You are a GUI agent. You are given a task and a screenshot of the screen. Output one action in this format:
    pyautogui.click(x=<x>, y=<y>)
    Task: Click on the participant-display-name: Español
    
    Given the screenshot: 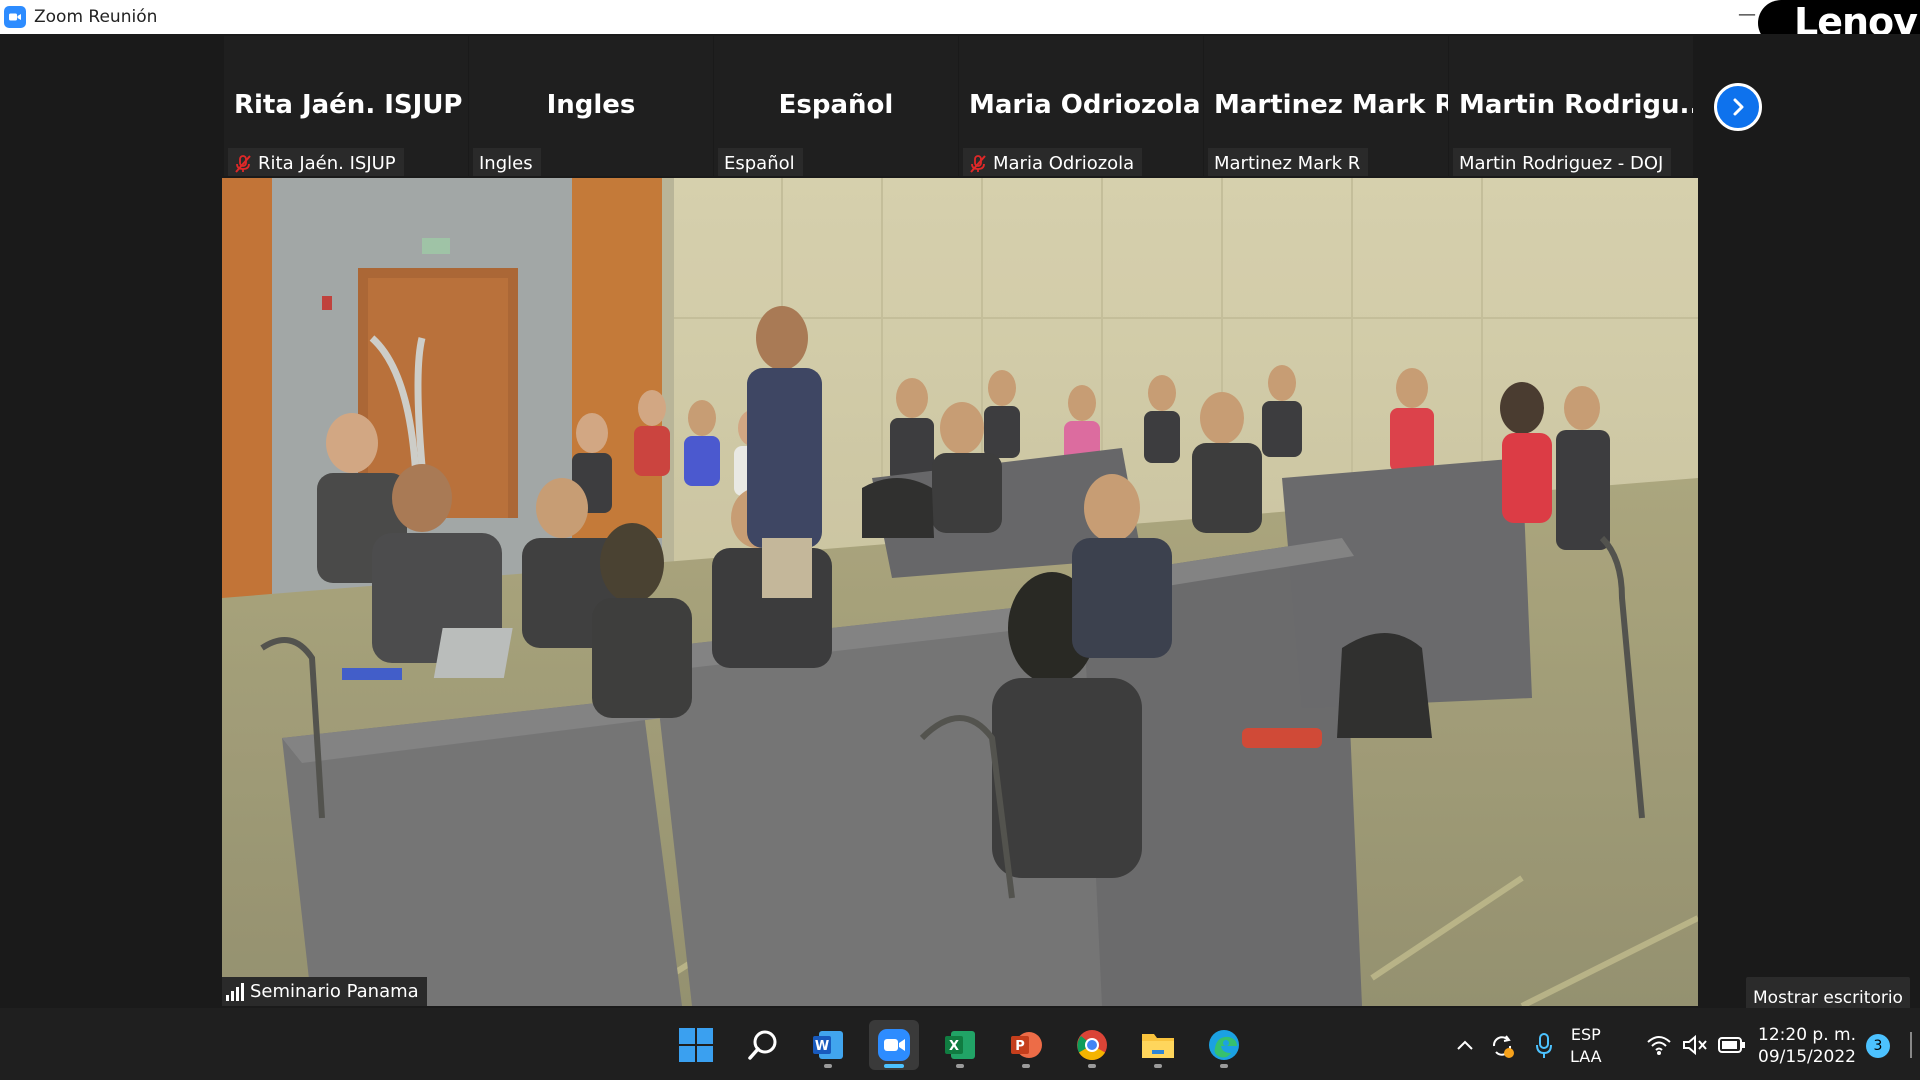 What is the action you would take?
    pyautogui.click(x=836, y=105)
    